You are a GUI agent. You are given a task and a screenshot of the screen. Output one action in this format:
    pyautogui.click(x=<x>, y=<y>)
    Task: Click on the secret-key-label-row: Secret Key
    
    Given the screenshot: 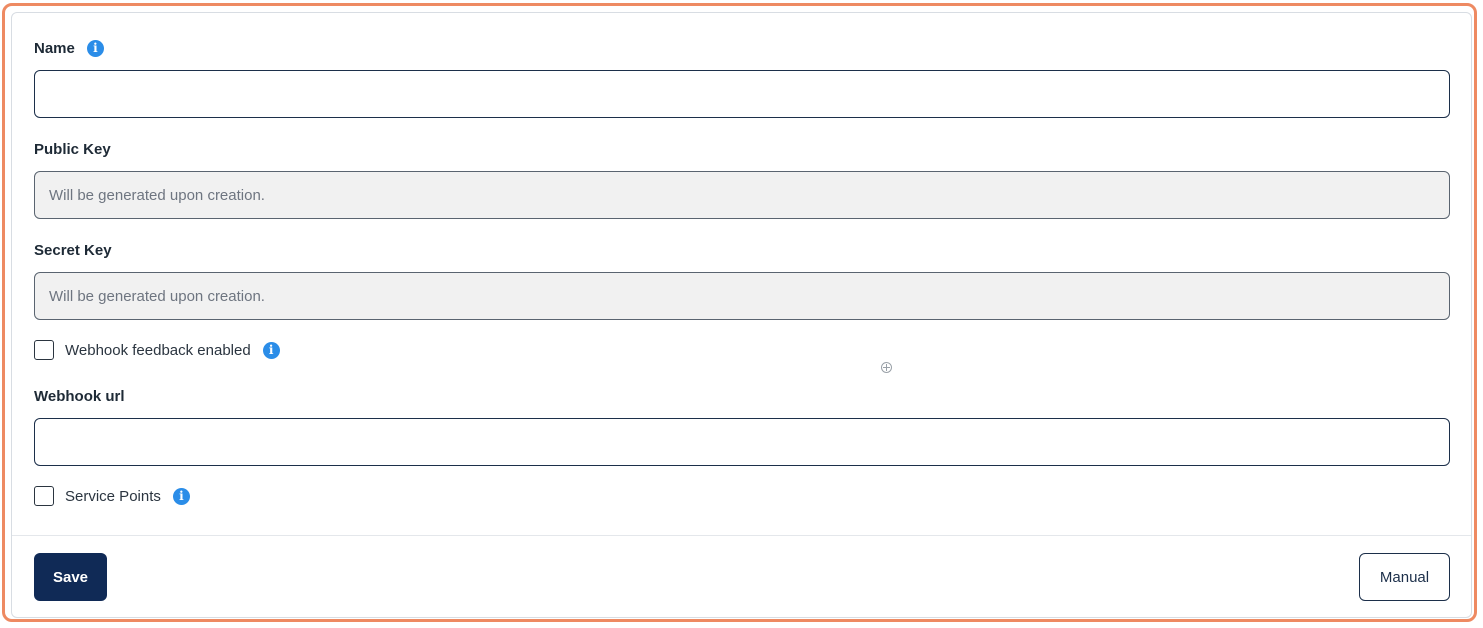 What is the action you would take?
    pyautogui.click(x=73, y=250)
    